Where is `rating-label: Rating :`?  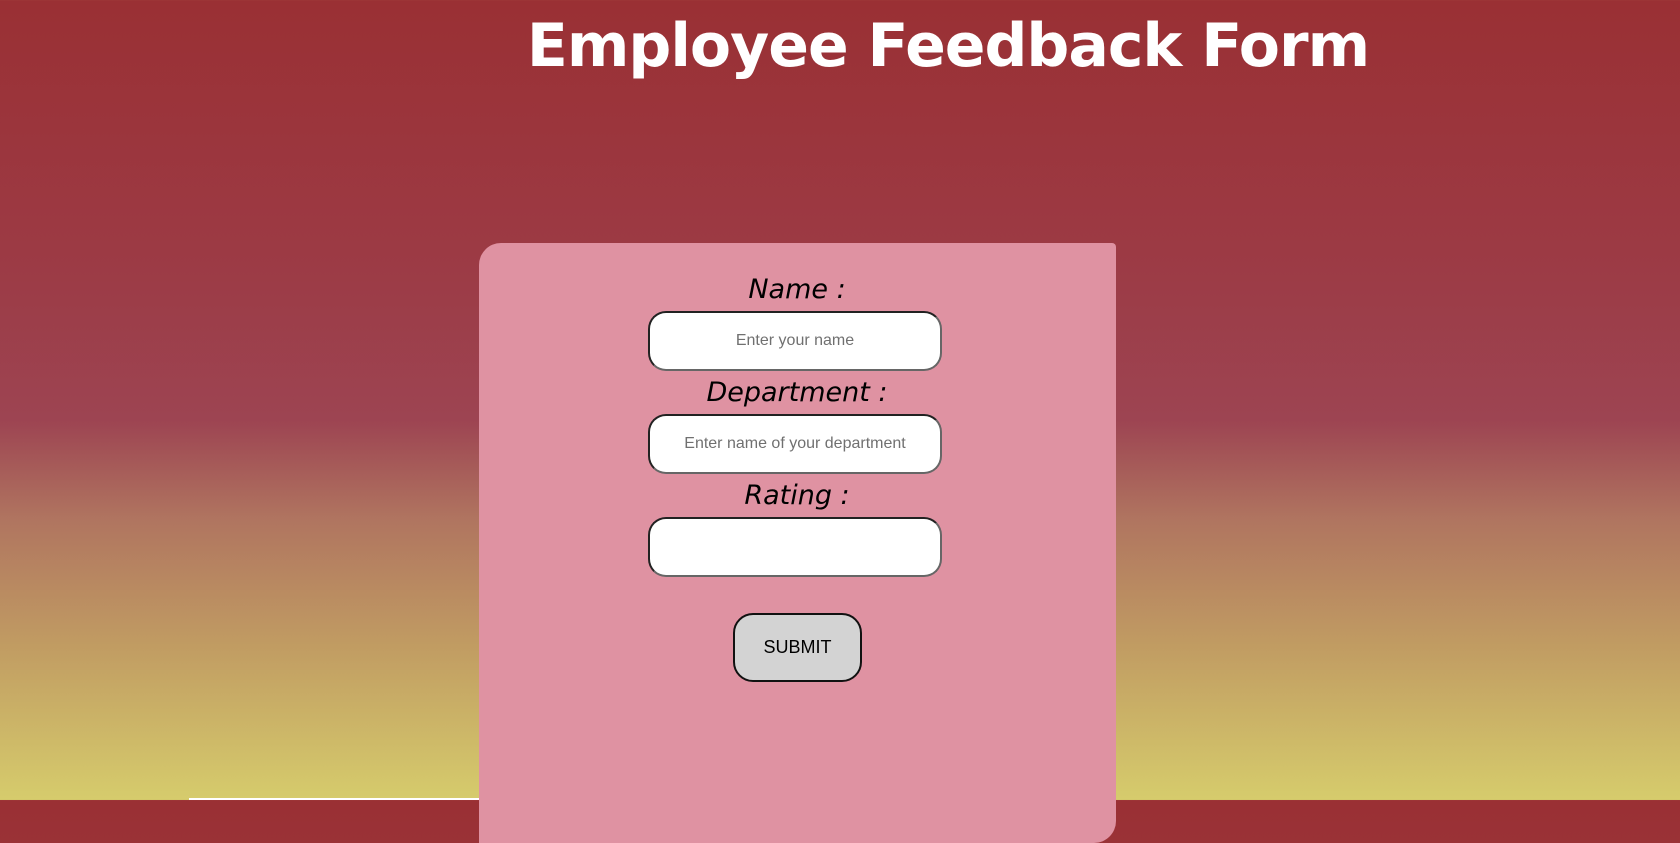
rating-label: Rating : is located at coordinates (797, 495).